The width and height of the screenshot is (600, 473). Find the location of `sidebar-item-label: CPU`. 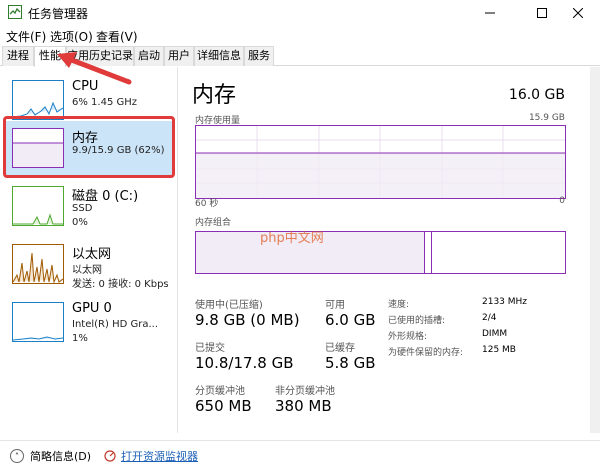

sidebar-item-label: CPU is located at coordinates (85, 86).